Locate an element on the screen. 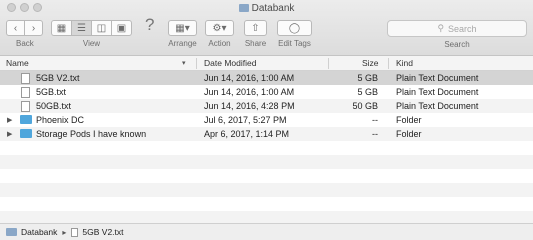 This screenshot has height=240, width=533. file-date: Jul 6, 2017, 5:27 PM is located at coordinates (245, 120).